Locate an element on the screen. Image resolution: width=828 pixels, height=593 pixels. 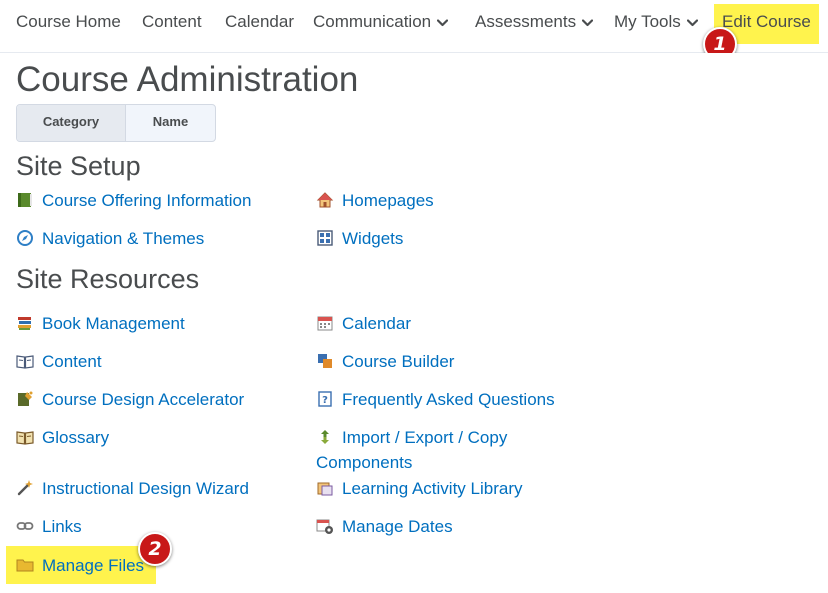
link-label: Navigation & Themes is located at coordinates (123, 238).